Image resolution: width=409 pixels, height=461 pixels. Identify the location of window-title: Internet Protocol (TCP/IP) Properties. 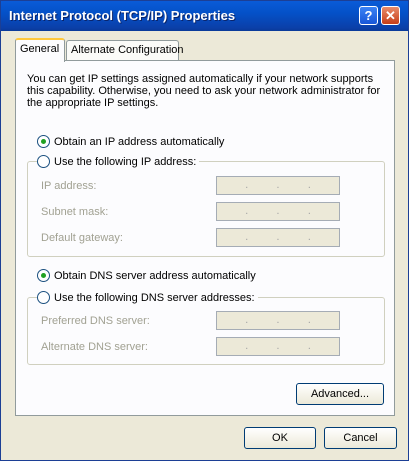
(122, 15).